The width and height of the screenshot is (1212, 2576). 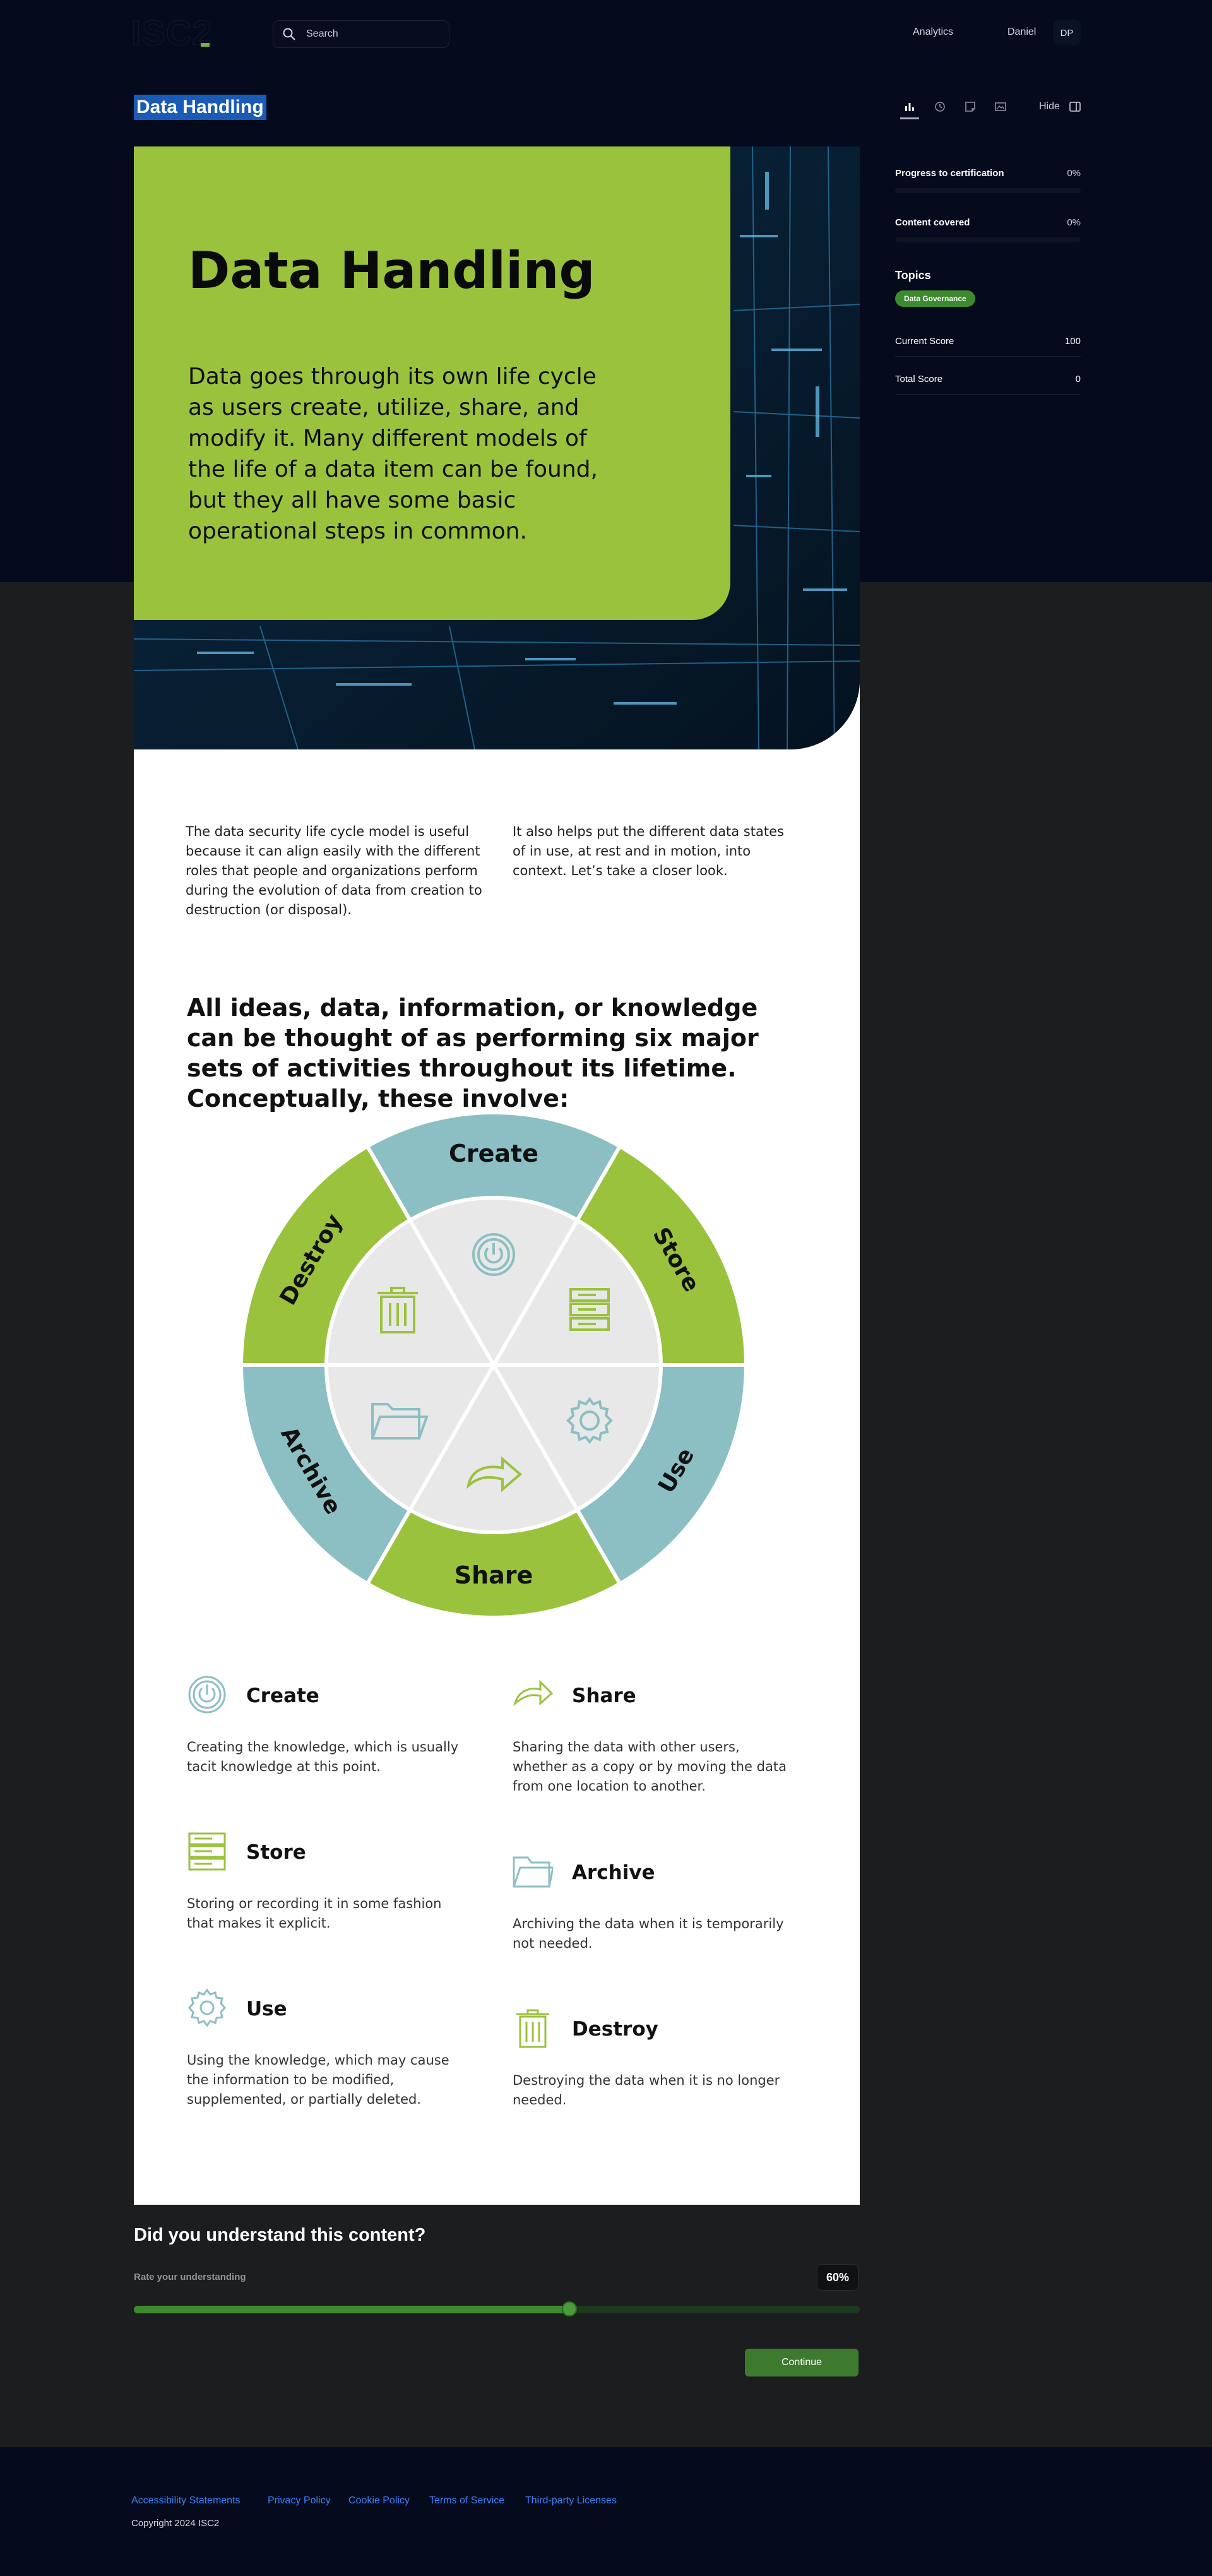 What do you see at coordinates (924, 341) in the screenshot?
I see `current-score-label: Current Score` at bounding box center [924, 341].